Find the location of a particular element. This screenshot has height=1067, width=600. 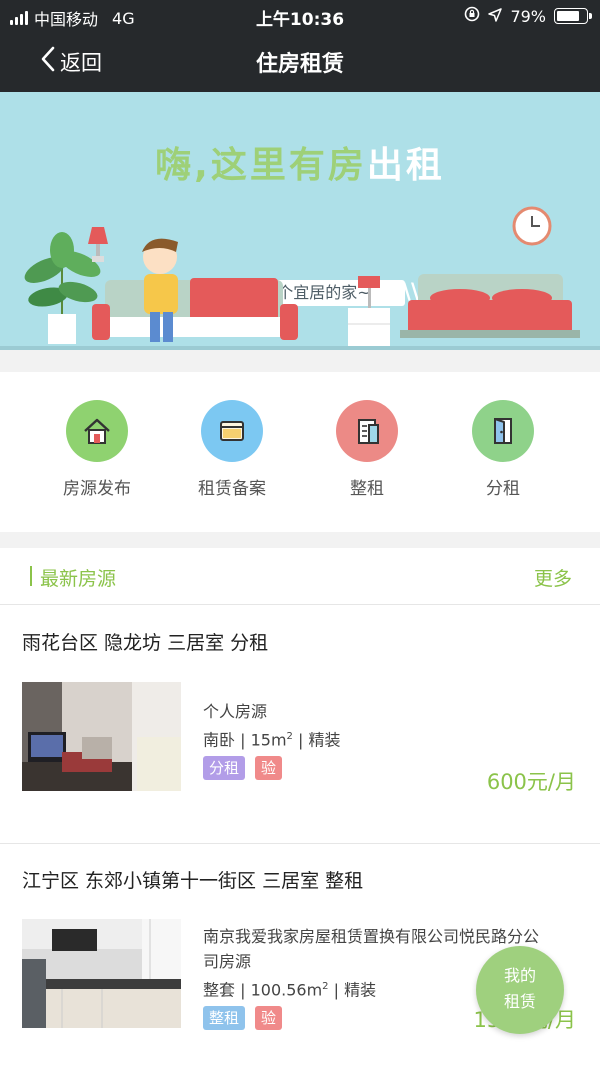

my-rental-button: 我的 租赁 is located at coordinates (520, 990).